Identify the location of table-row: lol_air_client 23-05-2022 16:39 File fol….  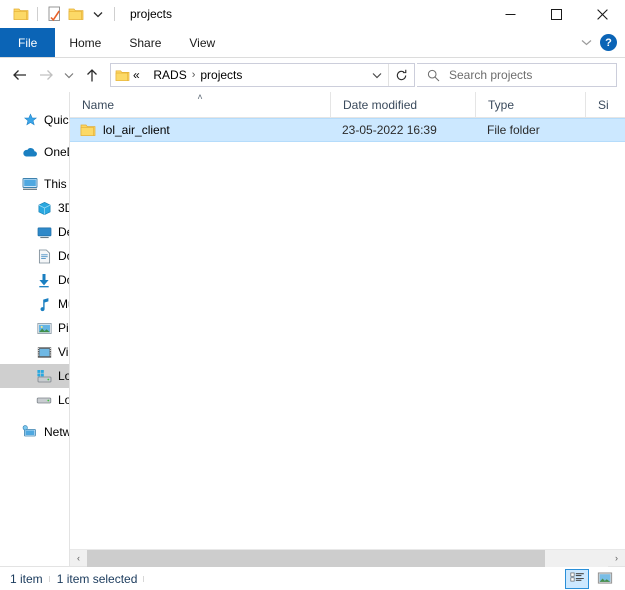
(347, 130).